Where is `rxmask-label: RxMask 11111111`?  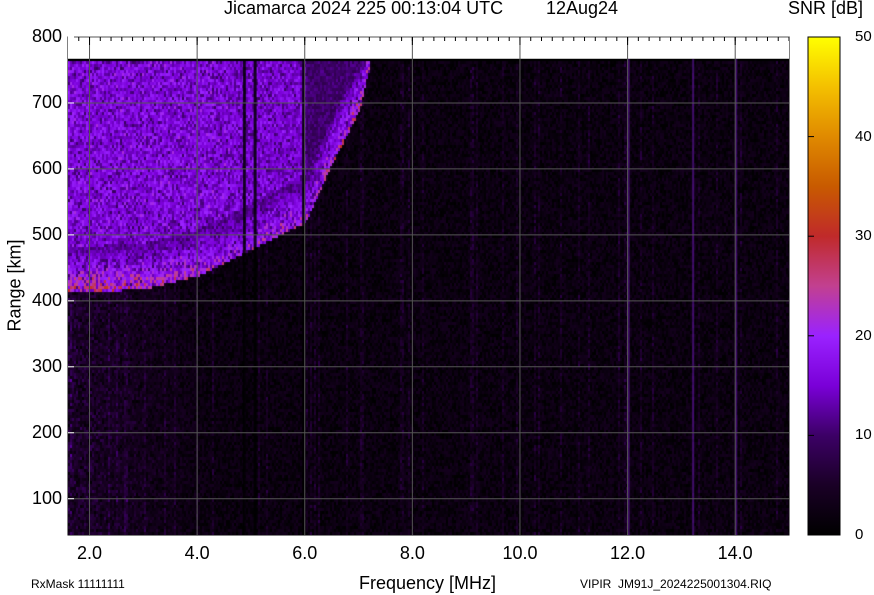 rxmask-label: RxMask 11111111 is located at coordinates (78, 584).